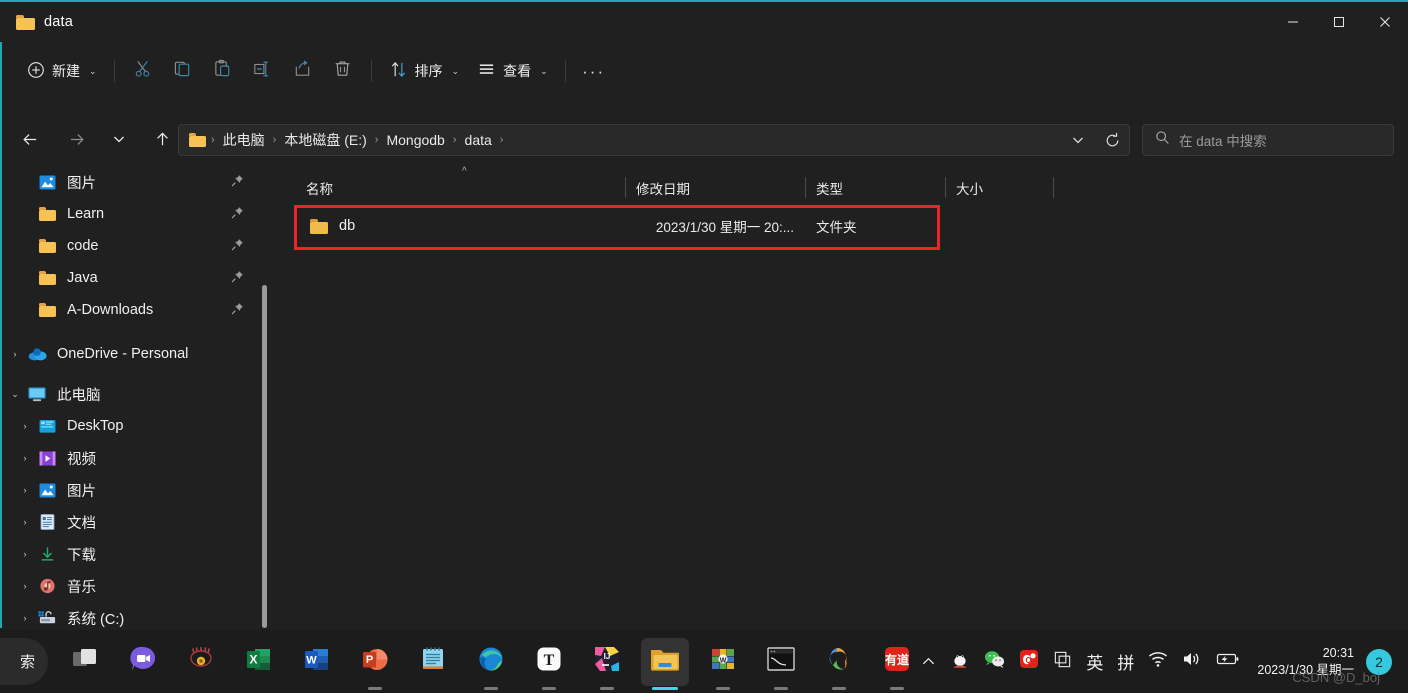  I want to click on sidebar-item-pictures: › 图片, so click(133, 490).